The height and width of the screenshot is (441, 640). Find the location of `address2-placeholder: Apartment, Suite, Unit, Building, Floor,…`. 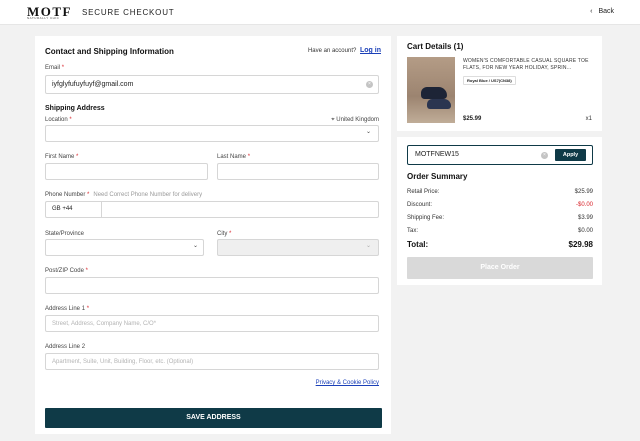

address2-placeholder: Apartment, Suite, Unit, Building, Floor,… is located at coordinates (123, 362).